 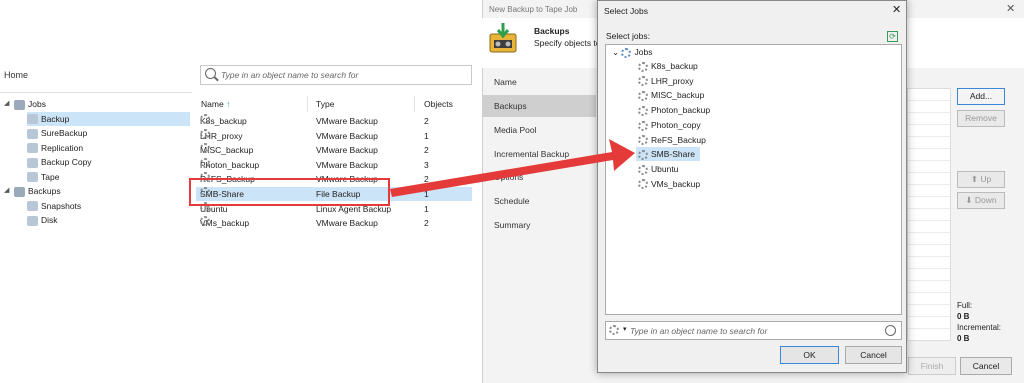 What do you see at coordinates (32, 177) in the screenshot?
I see `tape-icon` at bounding box center [32, 177].